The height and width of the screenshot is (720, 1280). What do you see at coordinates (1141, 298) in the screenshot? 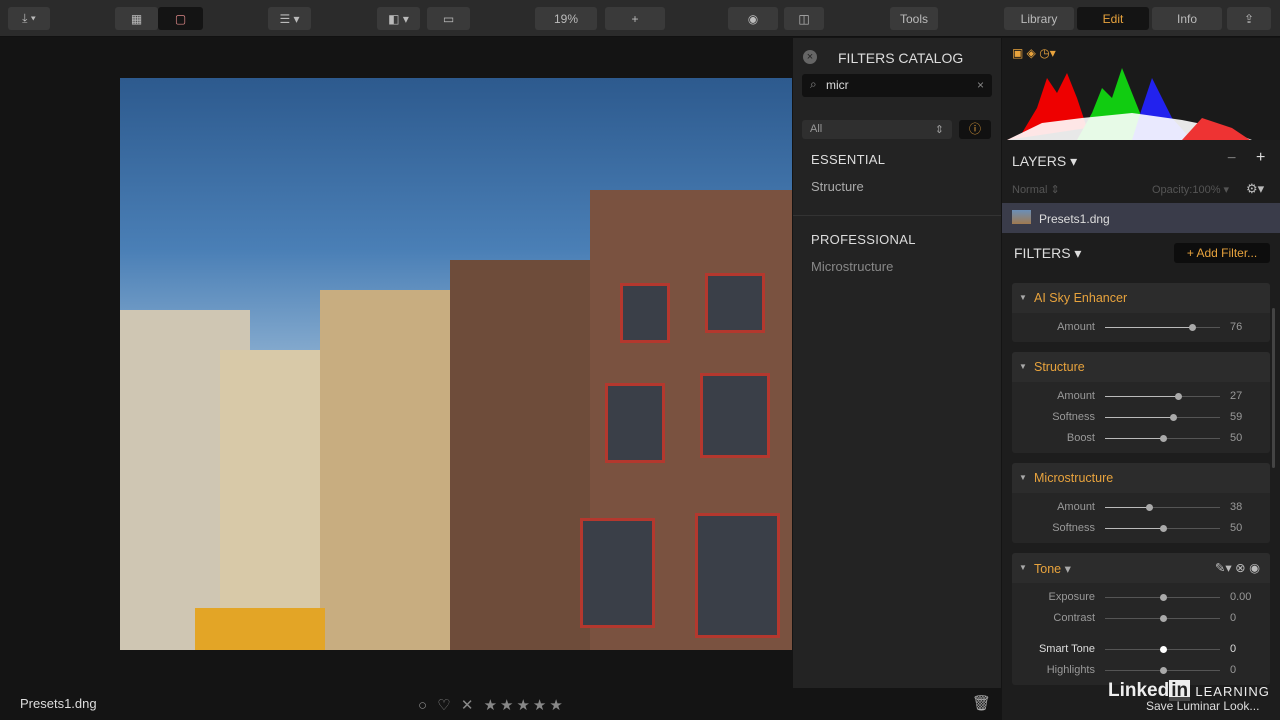
I see `filter-header: ▼ AI Sky Enhancer` at bounding box center [1141, 298].